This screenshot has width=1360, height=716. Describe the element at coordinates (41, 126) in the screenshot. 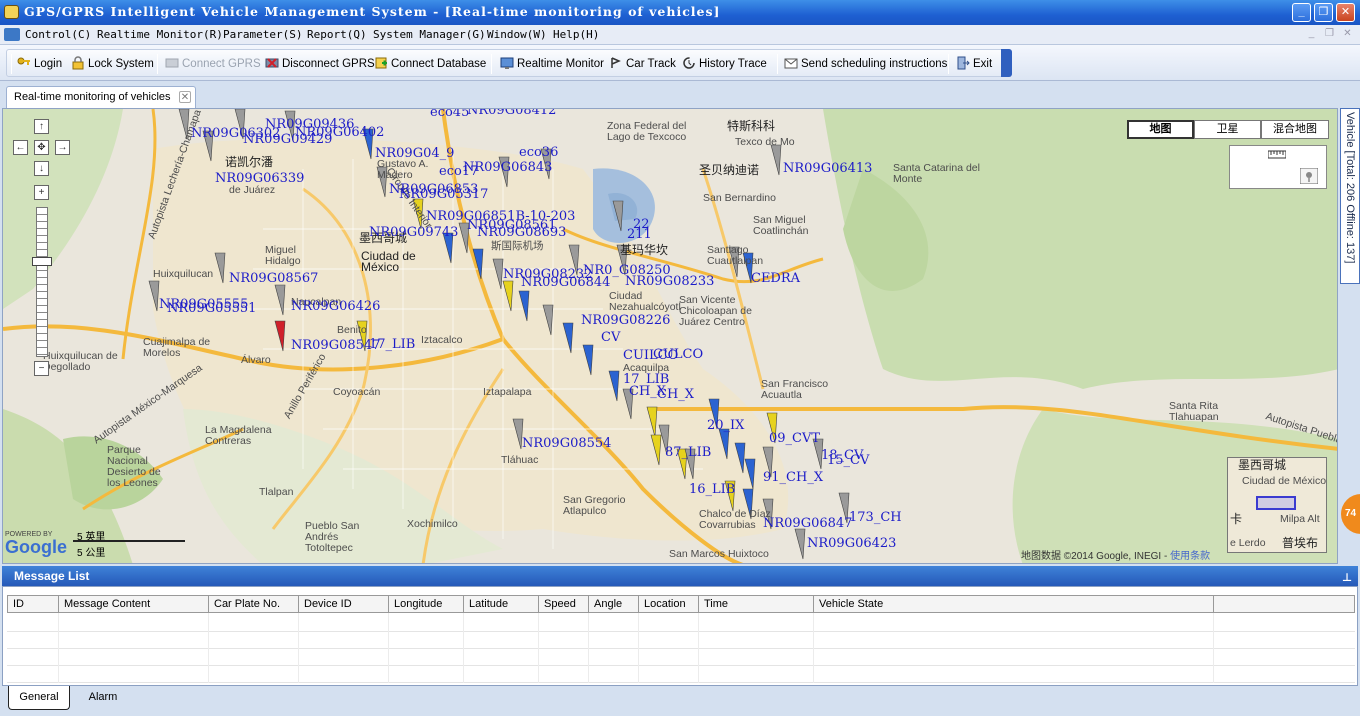

I see `pan-up-icon: ↑` at that location.